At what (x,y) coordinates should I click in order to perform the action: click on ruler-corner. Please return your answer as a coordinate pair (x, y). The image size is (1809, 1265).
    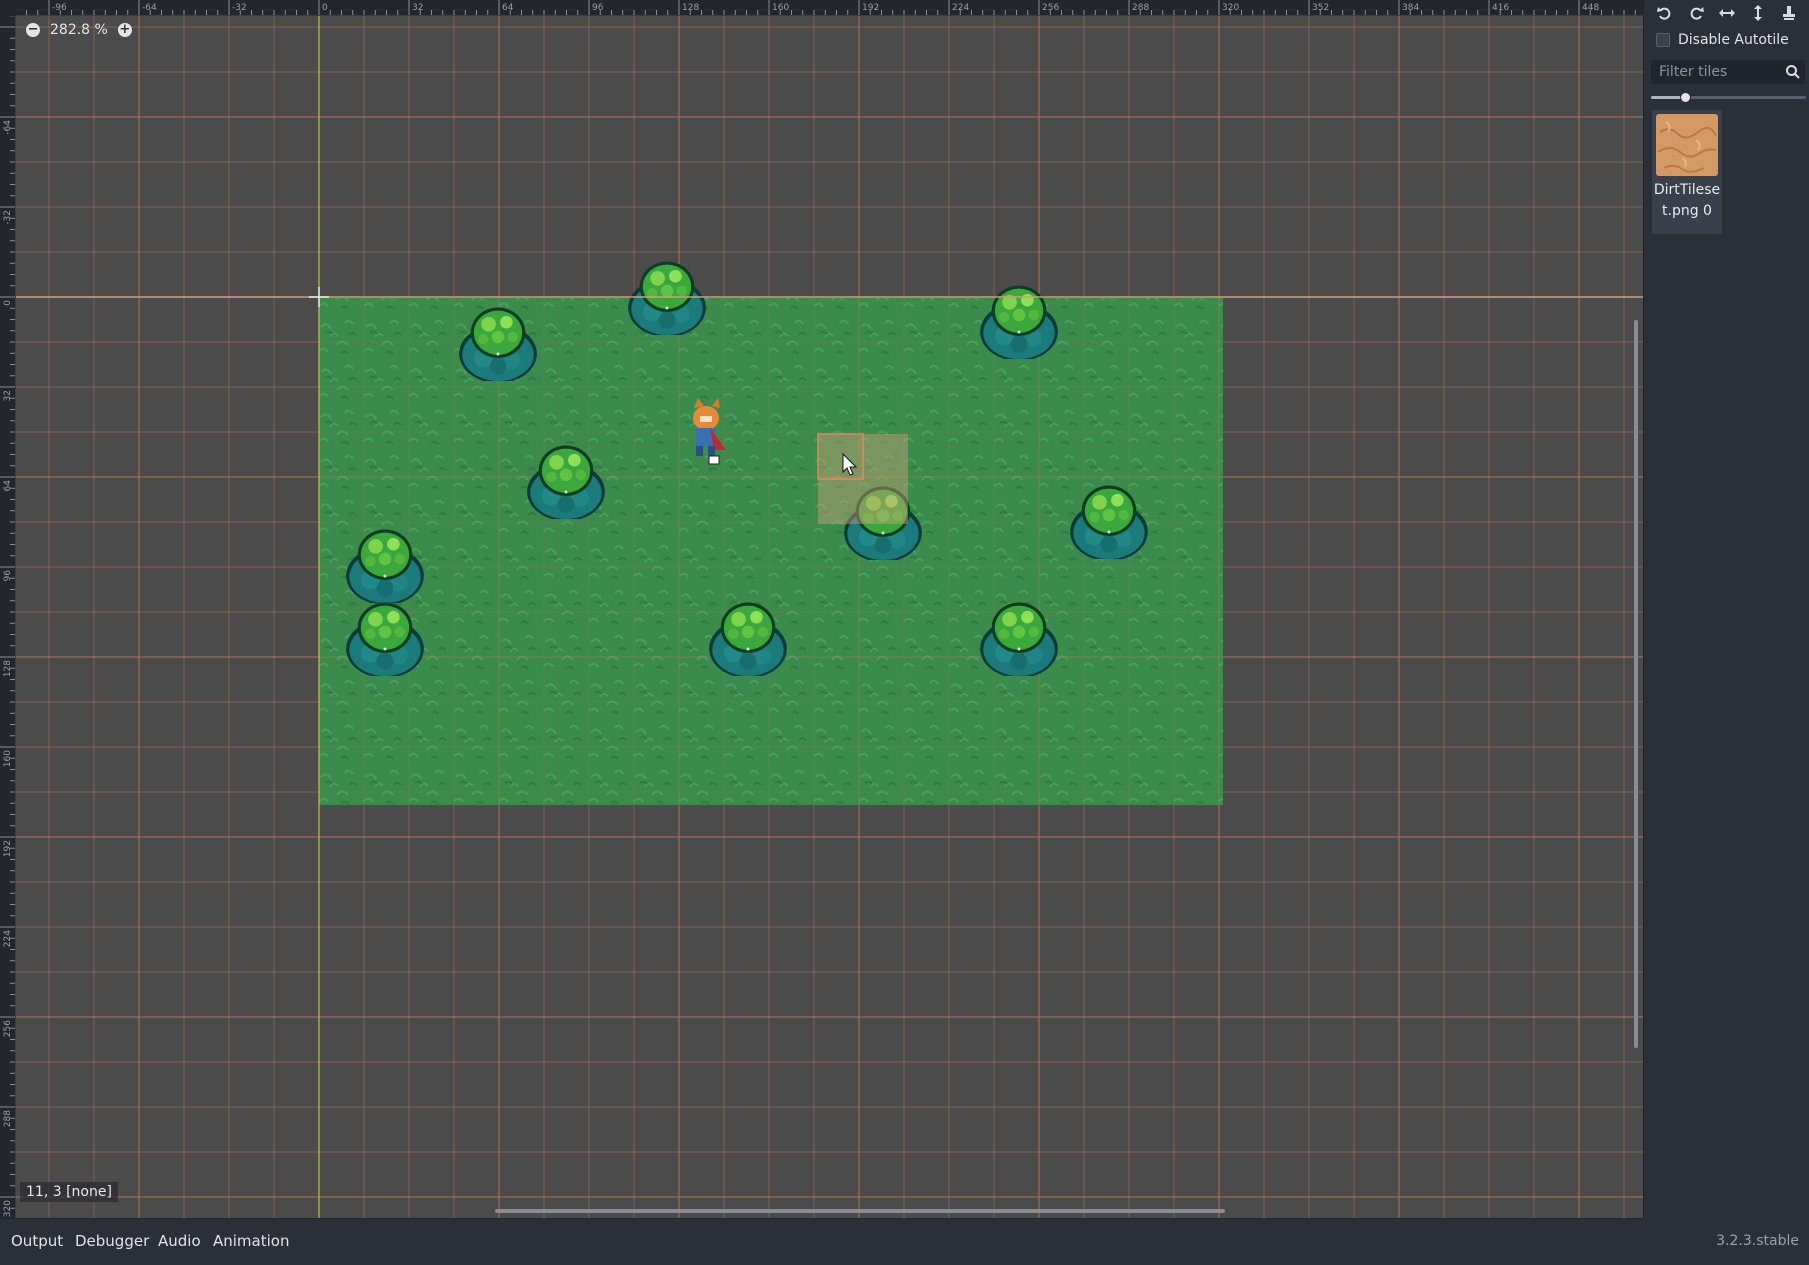
    Looking at the image, I should click on (8, 8).